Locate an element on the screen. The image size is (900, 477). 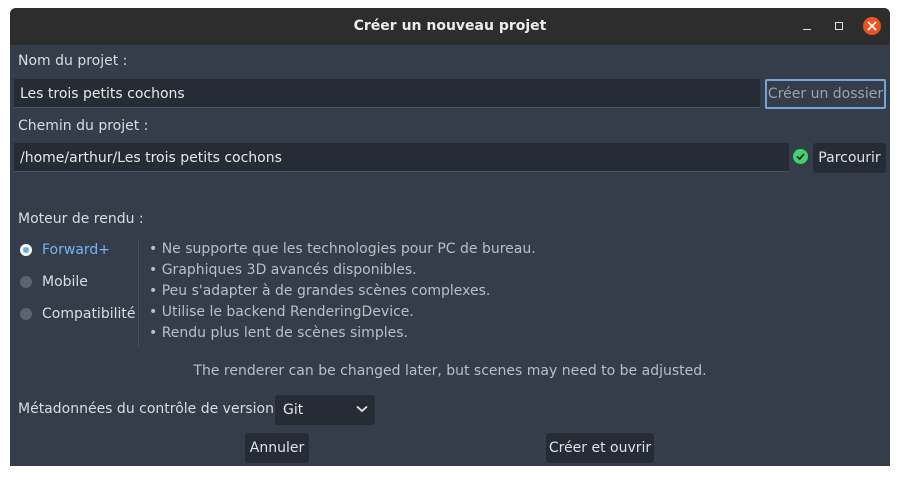
project-name-label: Nom du projet : is located at coordinates (73, 61).